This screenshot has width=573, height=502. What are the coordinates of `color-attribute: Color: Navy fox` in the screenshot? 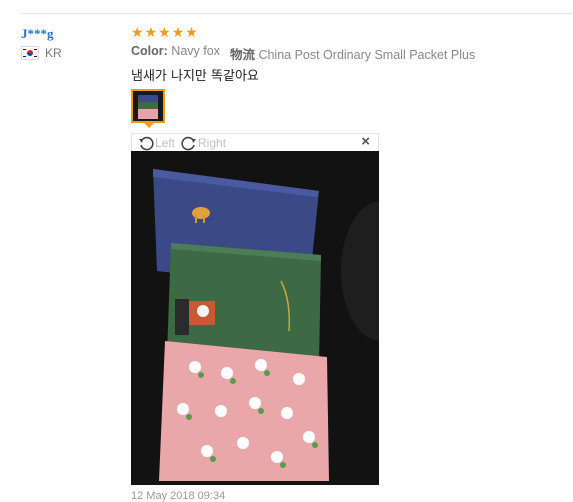 It's located at (175, 53).